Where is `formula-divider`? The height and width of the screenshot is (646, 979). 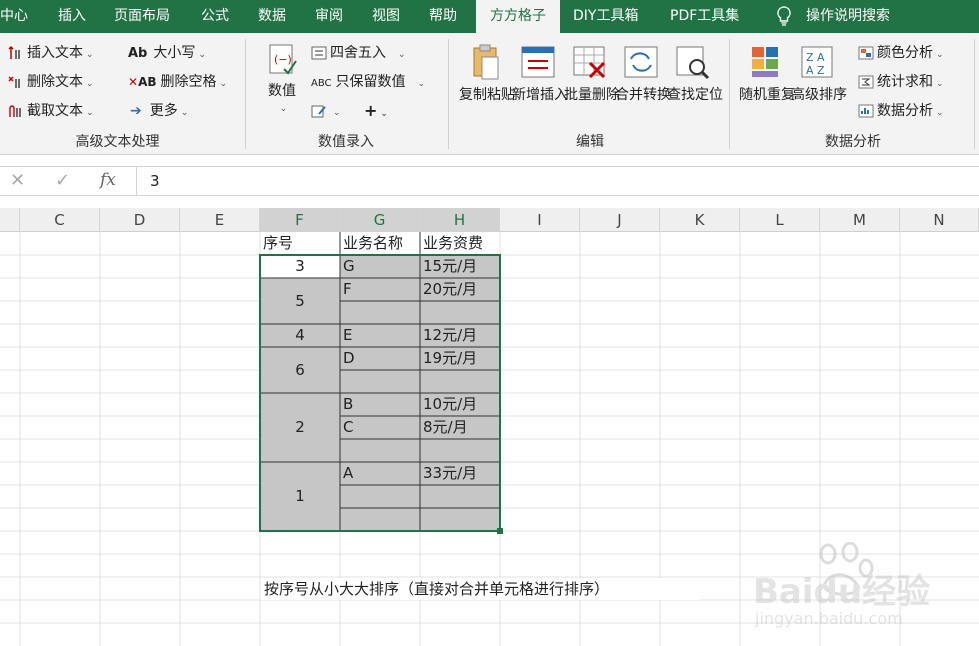
formula-divider is located at coordinates (136, 181).